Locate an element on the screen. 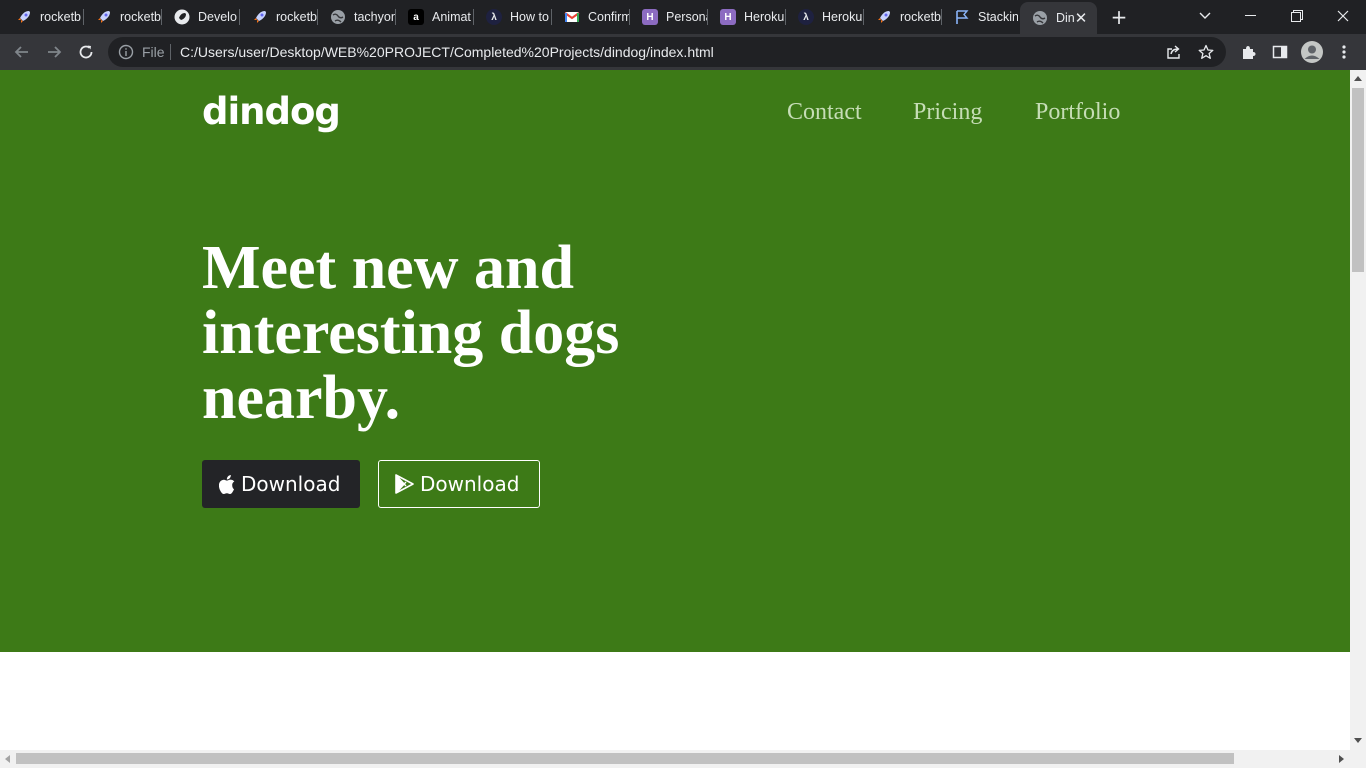 Image resolution: width=1366 pixels, height=768 pixels. scroll-left-arrow-icon is located at coordinates (7, 759).